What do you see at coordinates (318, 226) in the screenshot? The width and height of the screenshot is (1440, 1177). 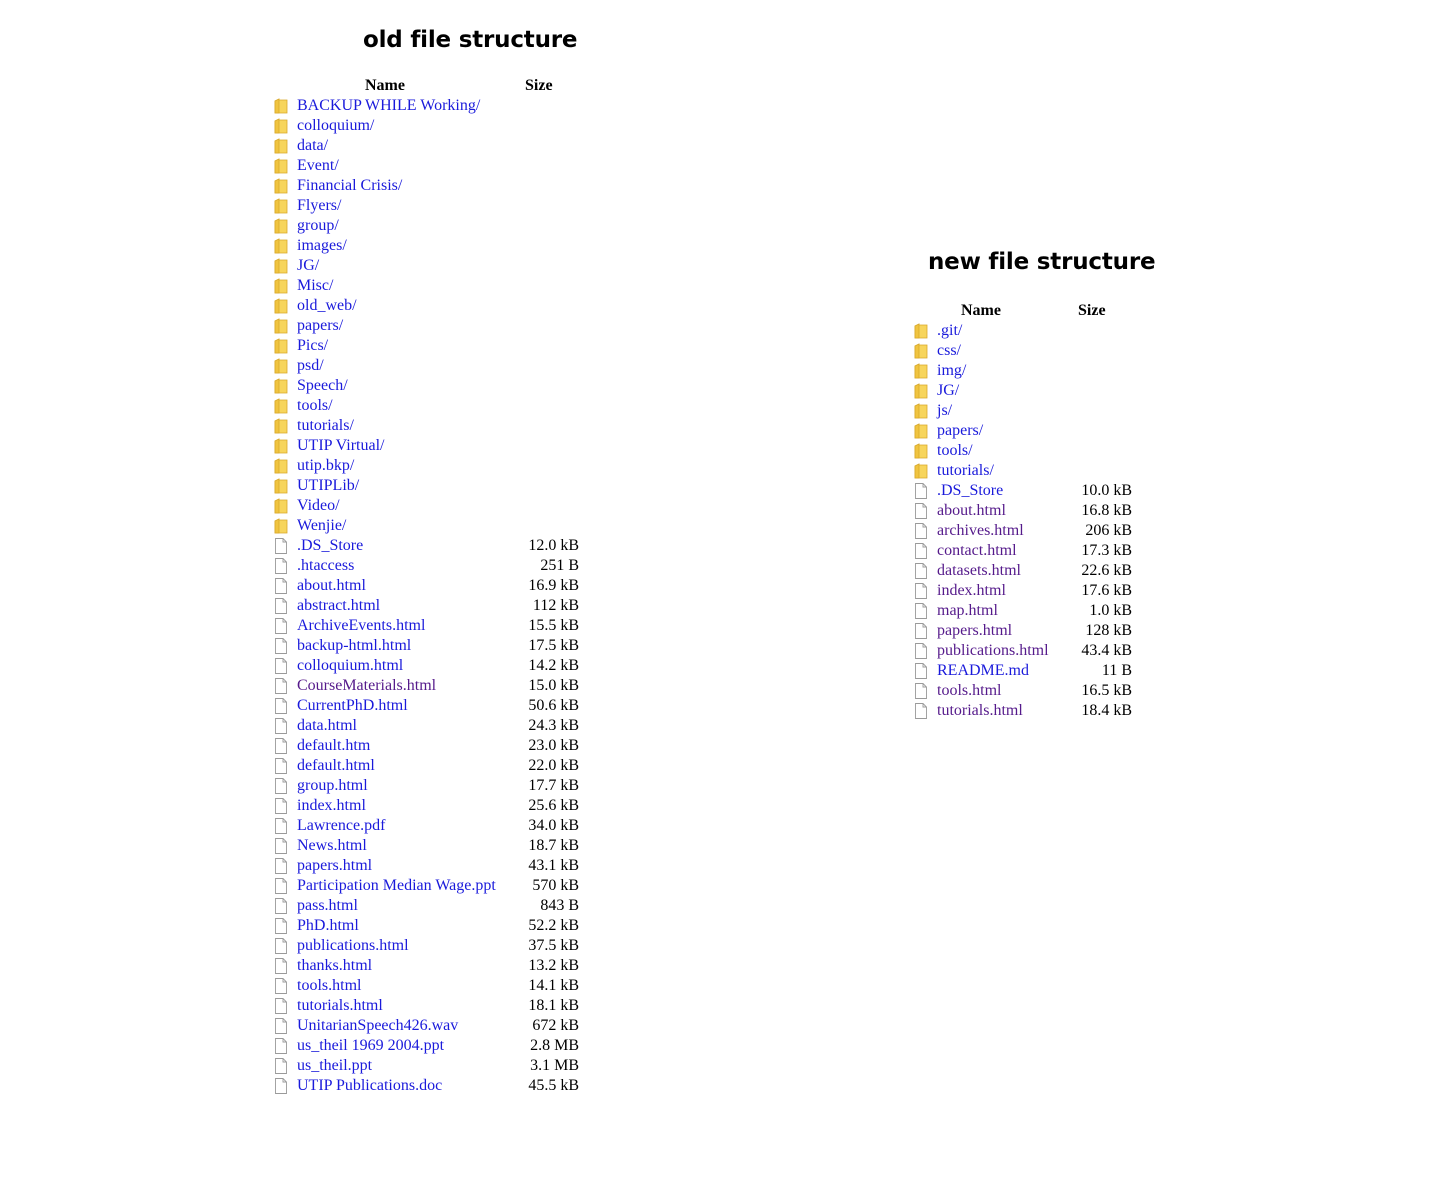 I see `folder-link-group: group/` at bounding box center [318, 226].